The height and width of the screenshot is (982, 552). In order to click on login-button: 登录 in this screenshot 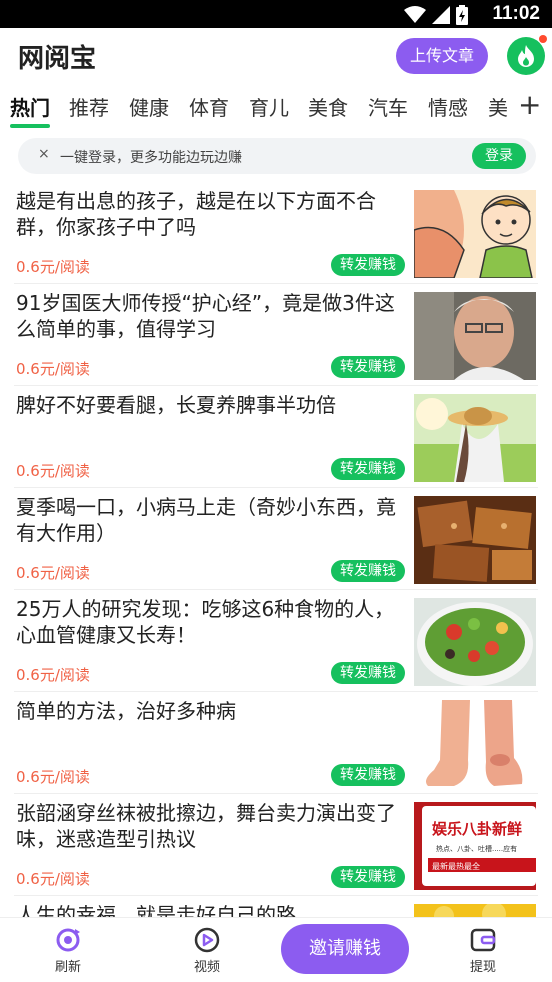, I will do `click(499, 156)`.